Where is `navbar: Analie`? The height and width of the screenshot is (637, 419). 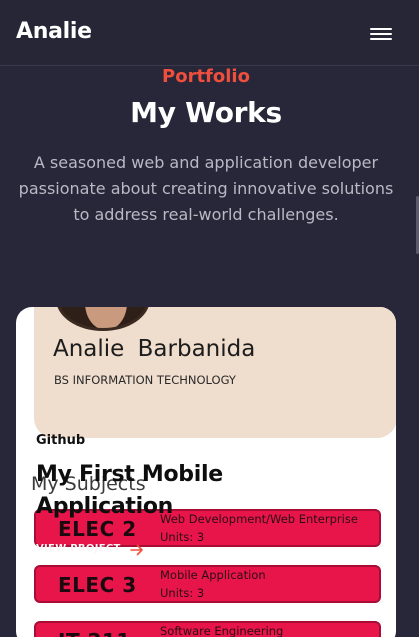 navbar: Analie is located at coordinates (209, 33).